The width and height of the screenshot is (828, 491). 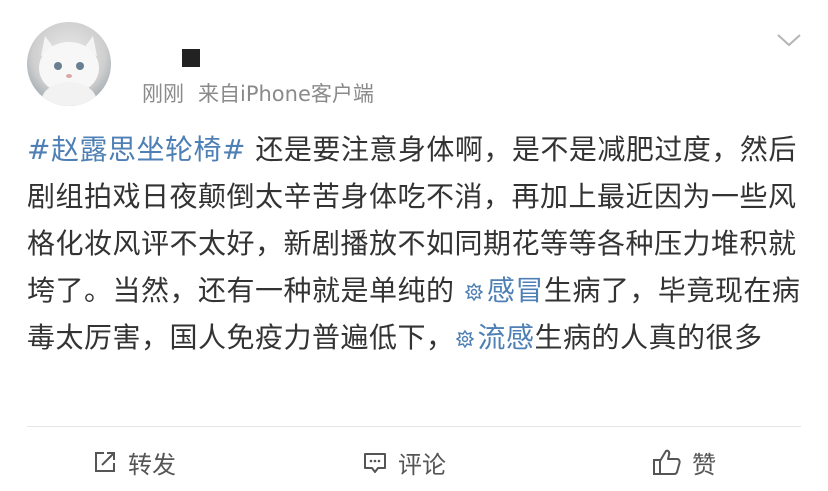 I want to click on comment-button: 评论, so click(x=404, y=462).